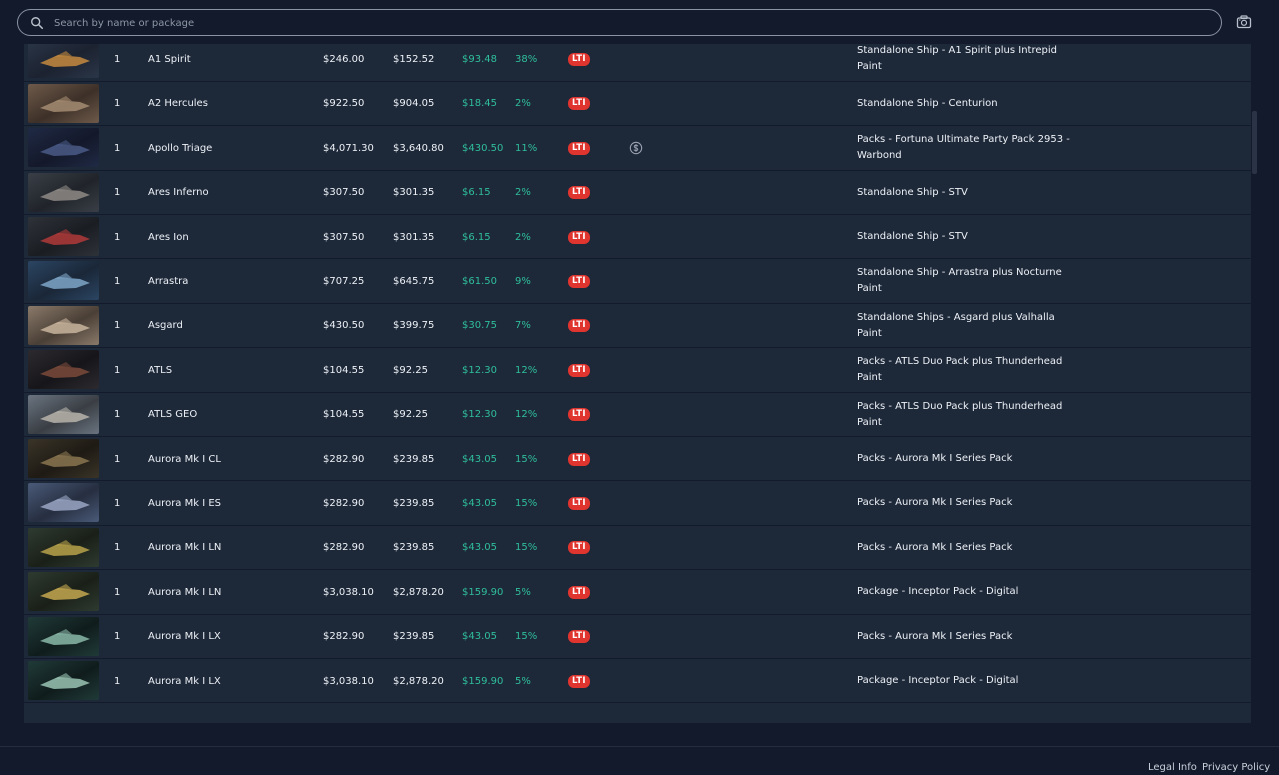 This screenshot has height=775, width=1279. I want to click on top-bar, so click(639, 22).